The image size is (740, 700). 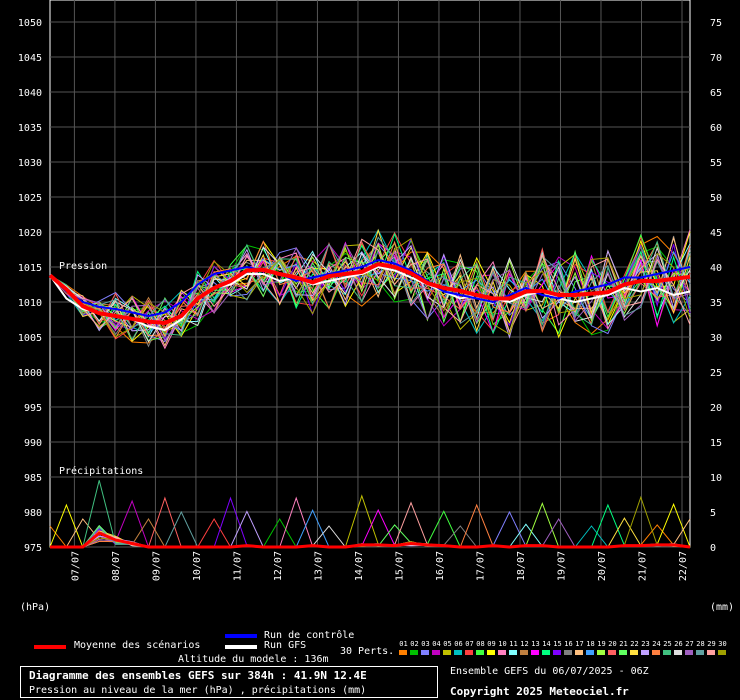 What do you see at coordinates (367, 651) in the screenshot?
I see `perts-legend-label: 30 Perts.` at bounding box center [367, 651].